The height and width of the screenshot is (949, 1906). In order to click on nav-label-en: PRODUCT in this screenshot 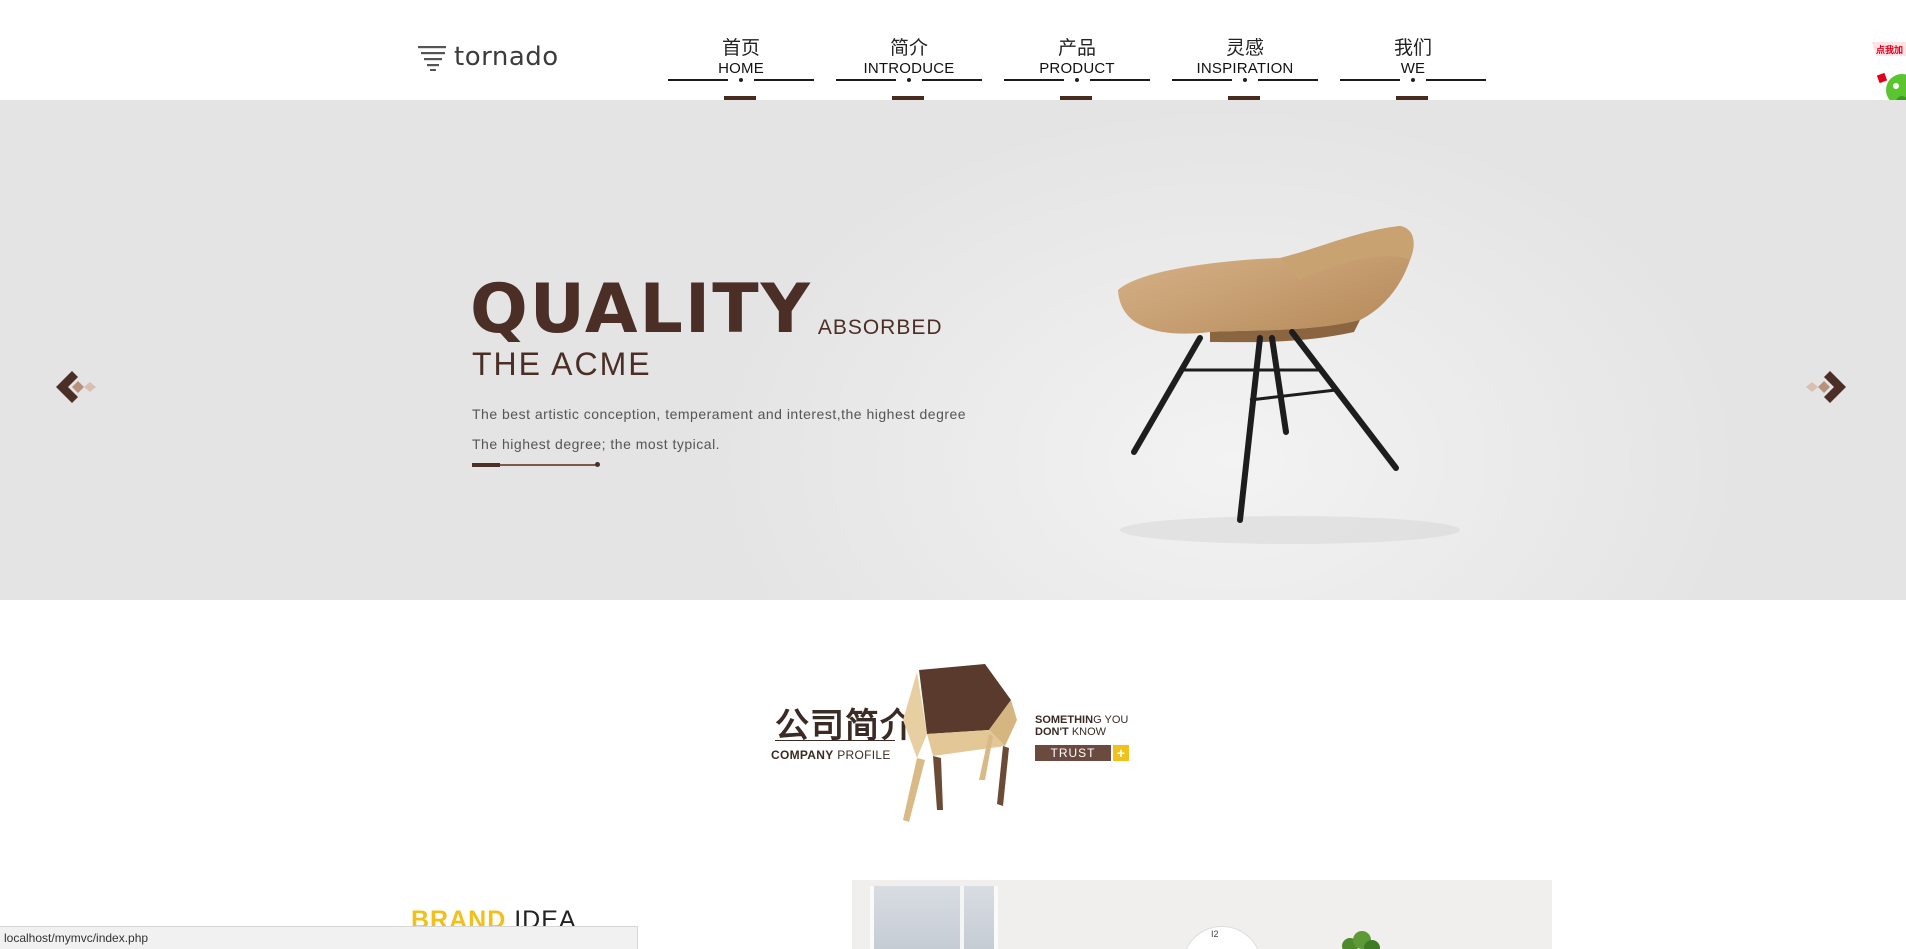, I will do `click(1077, 68)`.